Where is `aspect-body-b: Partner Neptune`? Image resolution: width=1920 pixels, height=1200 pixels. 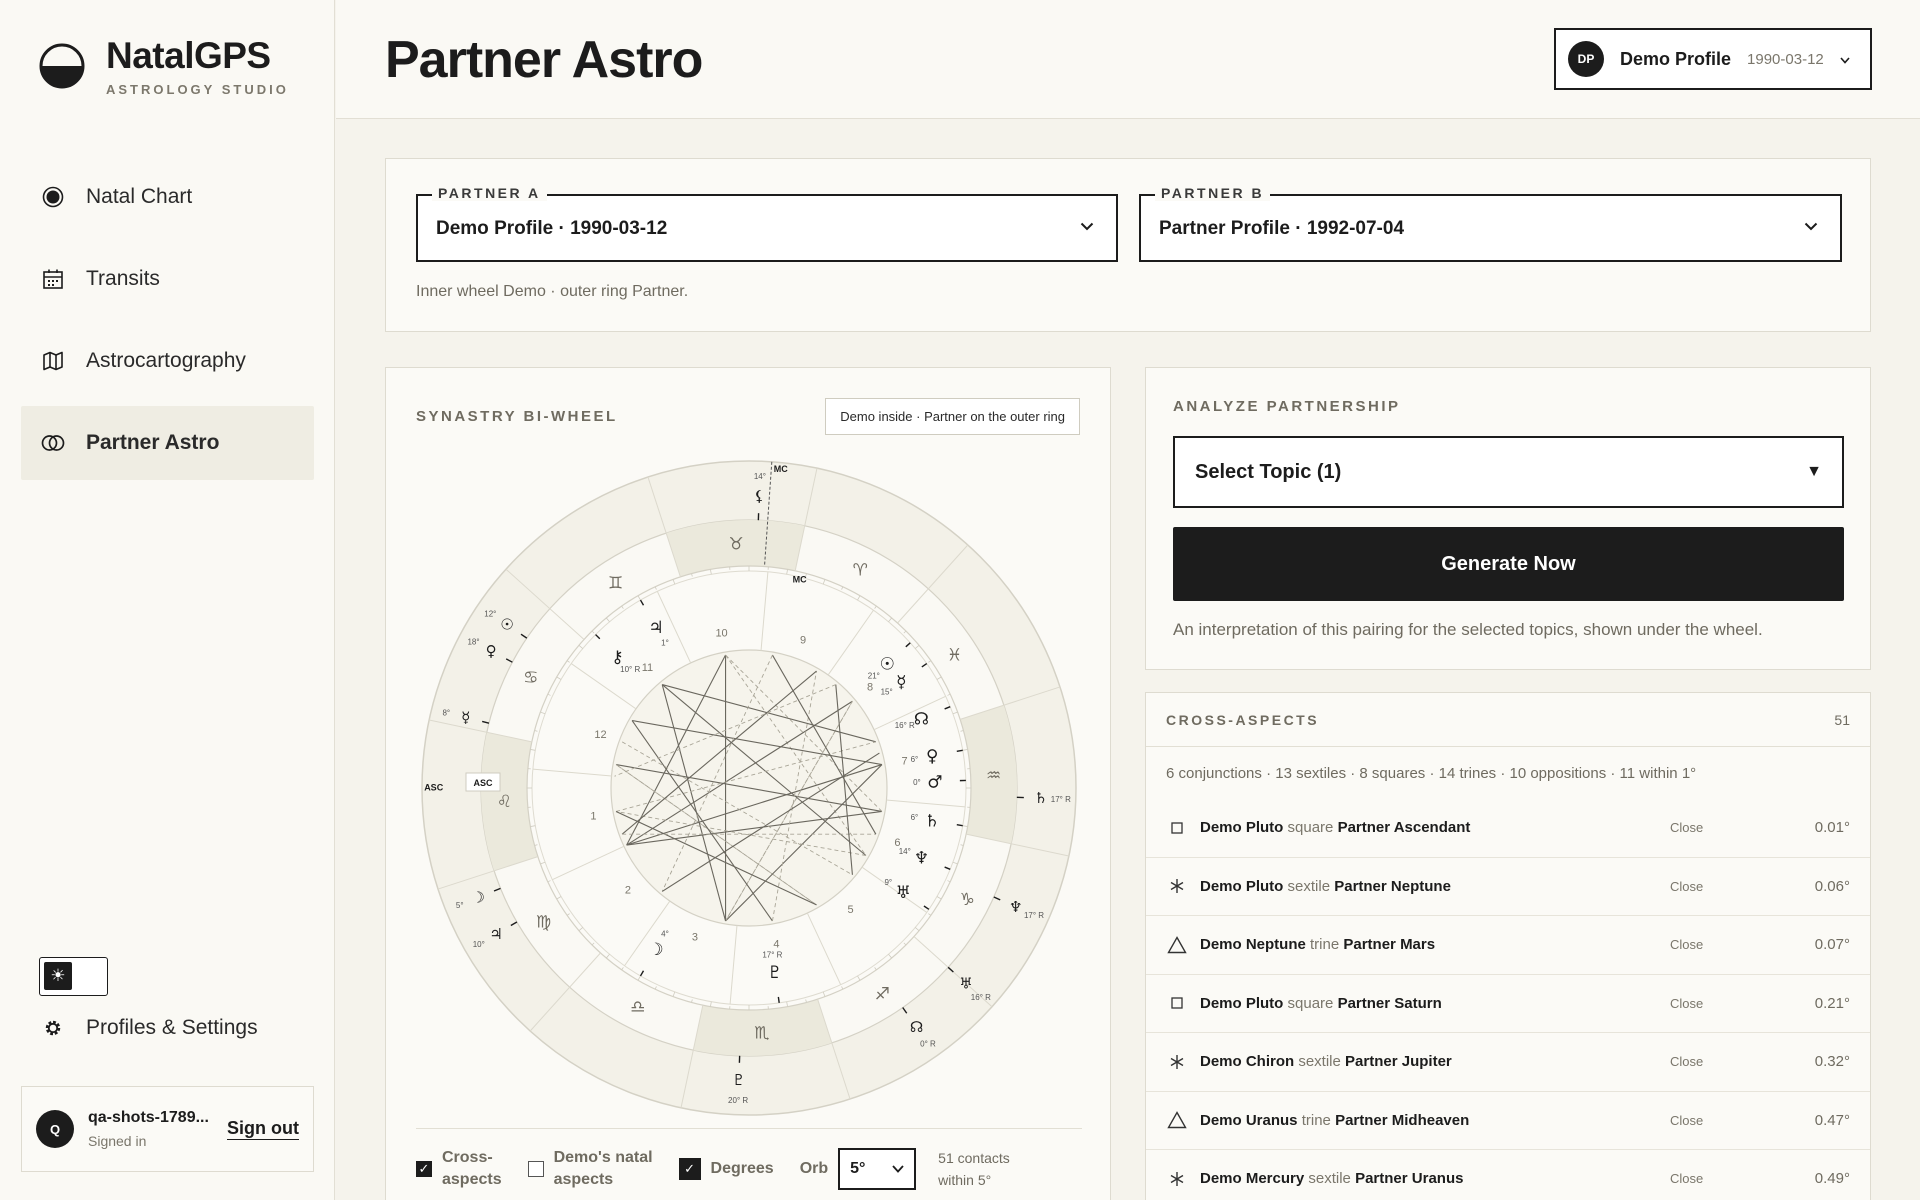 aspect-body-b: Partner Neptune is located at coordinates (1392, 886).